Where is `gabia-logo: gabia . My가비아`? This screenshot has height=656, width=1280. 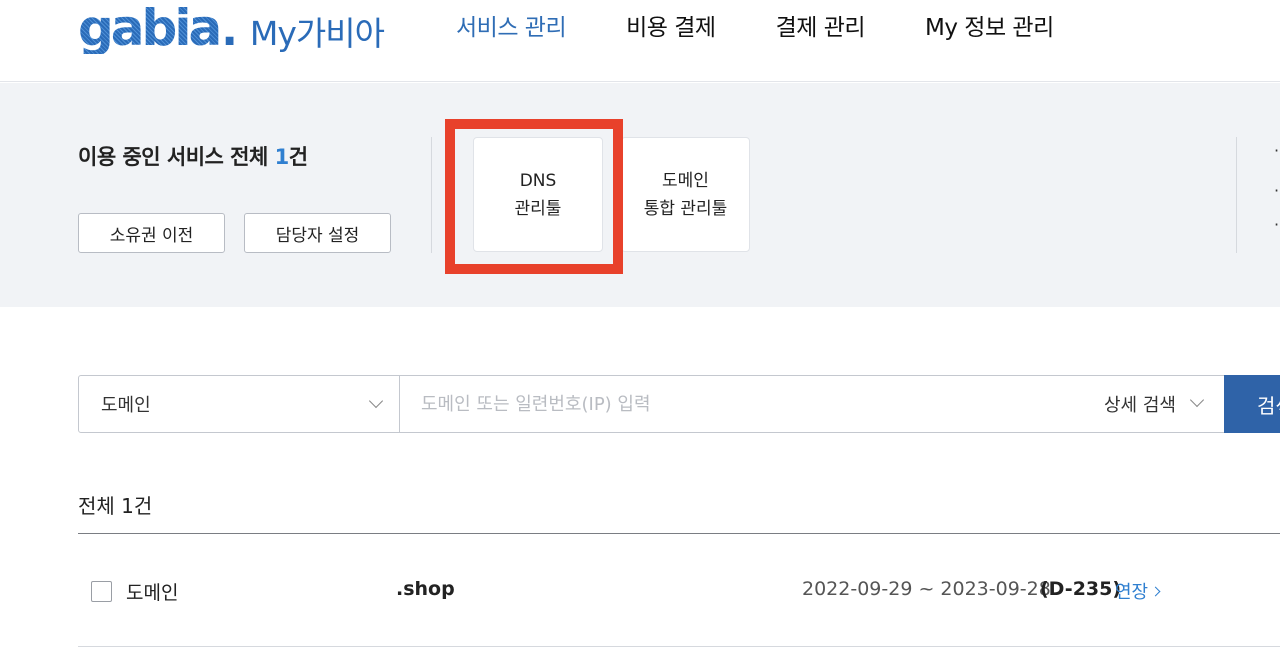 gabia-logo: gabia . My가비아 is located at coordinates (231, 28).